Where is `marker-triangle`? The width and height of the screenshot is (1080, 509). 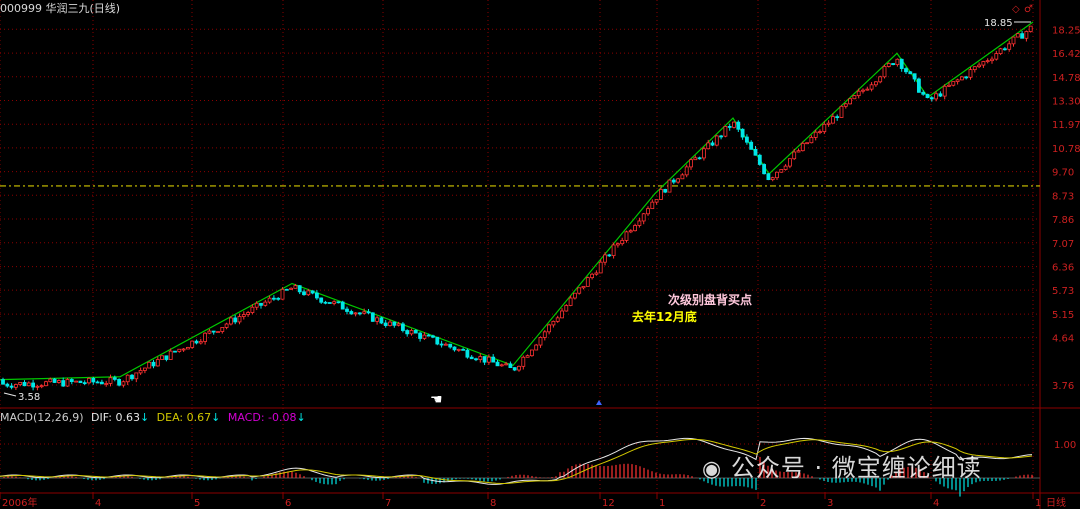
marker-triangle is located at coordinates (599, 402).